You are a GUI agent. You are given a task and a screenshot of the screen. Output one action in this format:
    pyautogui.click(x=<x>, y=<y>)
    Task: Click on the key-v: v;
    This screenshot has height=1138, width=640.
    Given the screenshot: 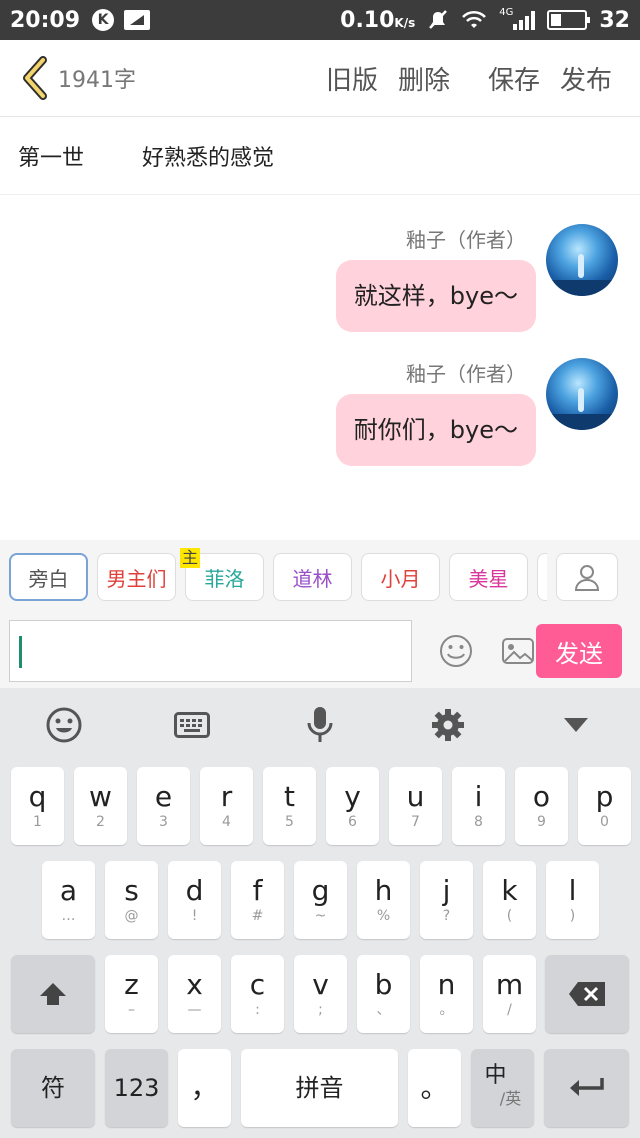 What is the action you would take?
    pyautogui.click(x=320, y=994)
    